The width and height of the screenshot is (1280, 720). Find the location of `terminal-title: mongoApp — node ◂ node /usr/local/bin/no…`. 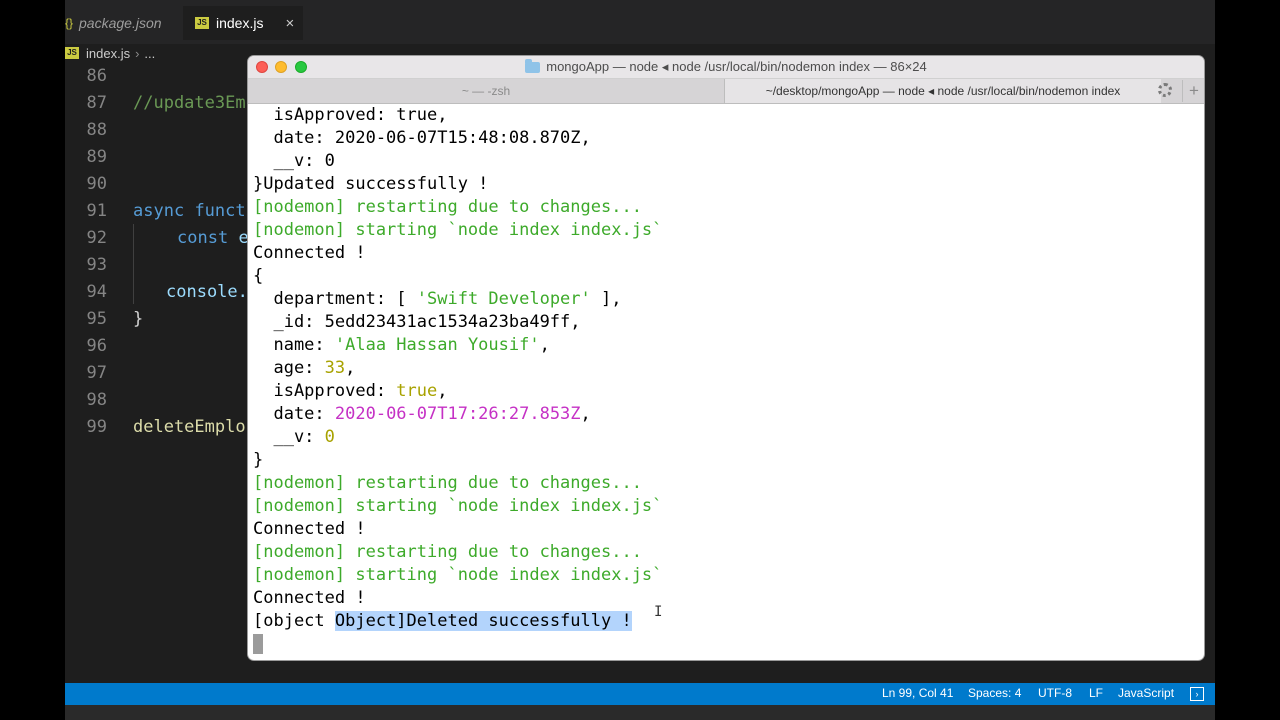

terminal-title: mongoApp — node ◂ node /usr/local/bin/no… is located at coordinates (726, 67).